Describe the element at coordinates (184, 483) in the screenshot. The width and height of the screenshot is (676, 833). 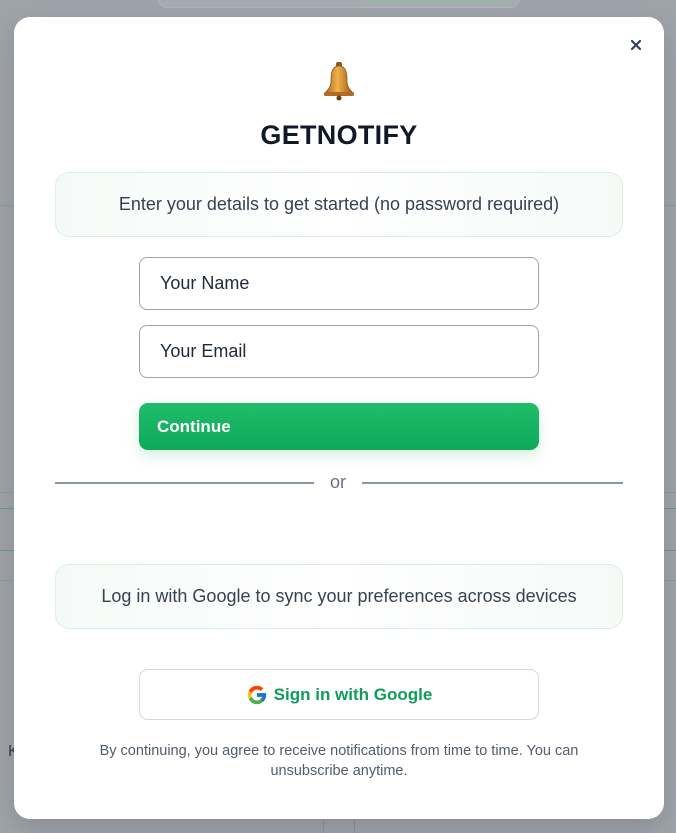
I see `divider-line-left` at that location.